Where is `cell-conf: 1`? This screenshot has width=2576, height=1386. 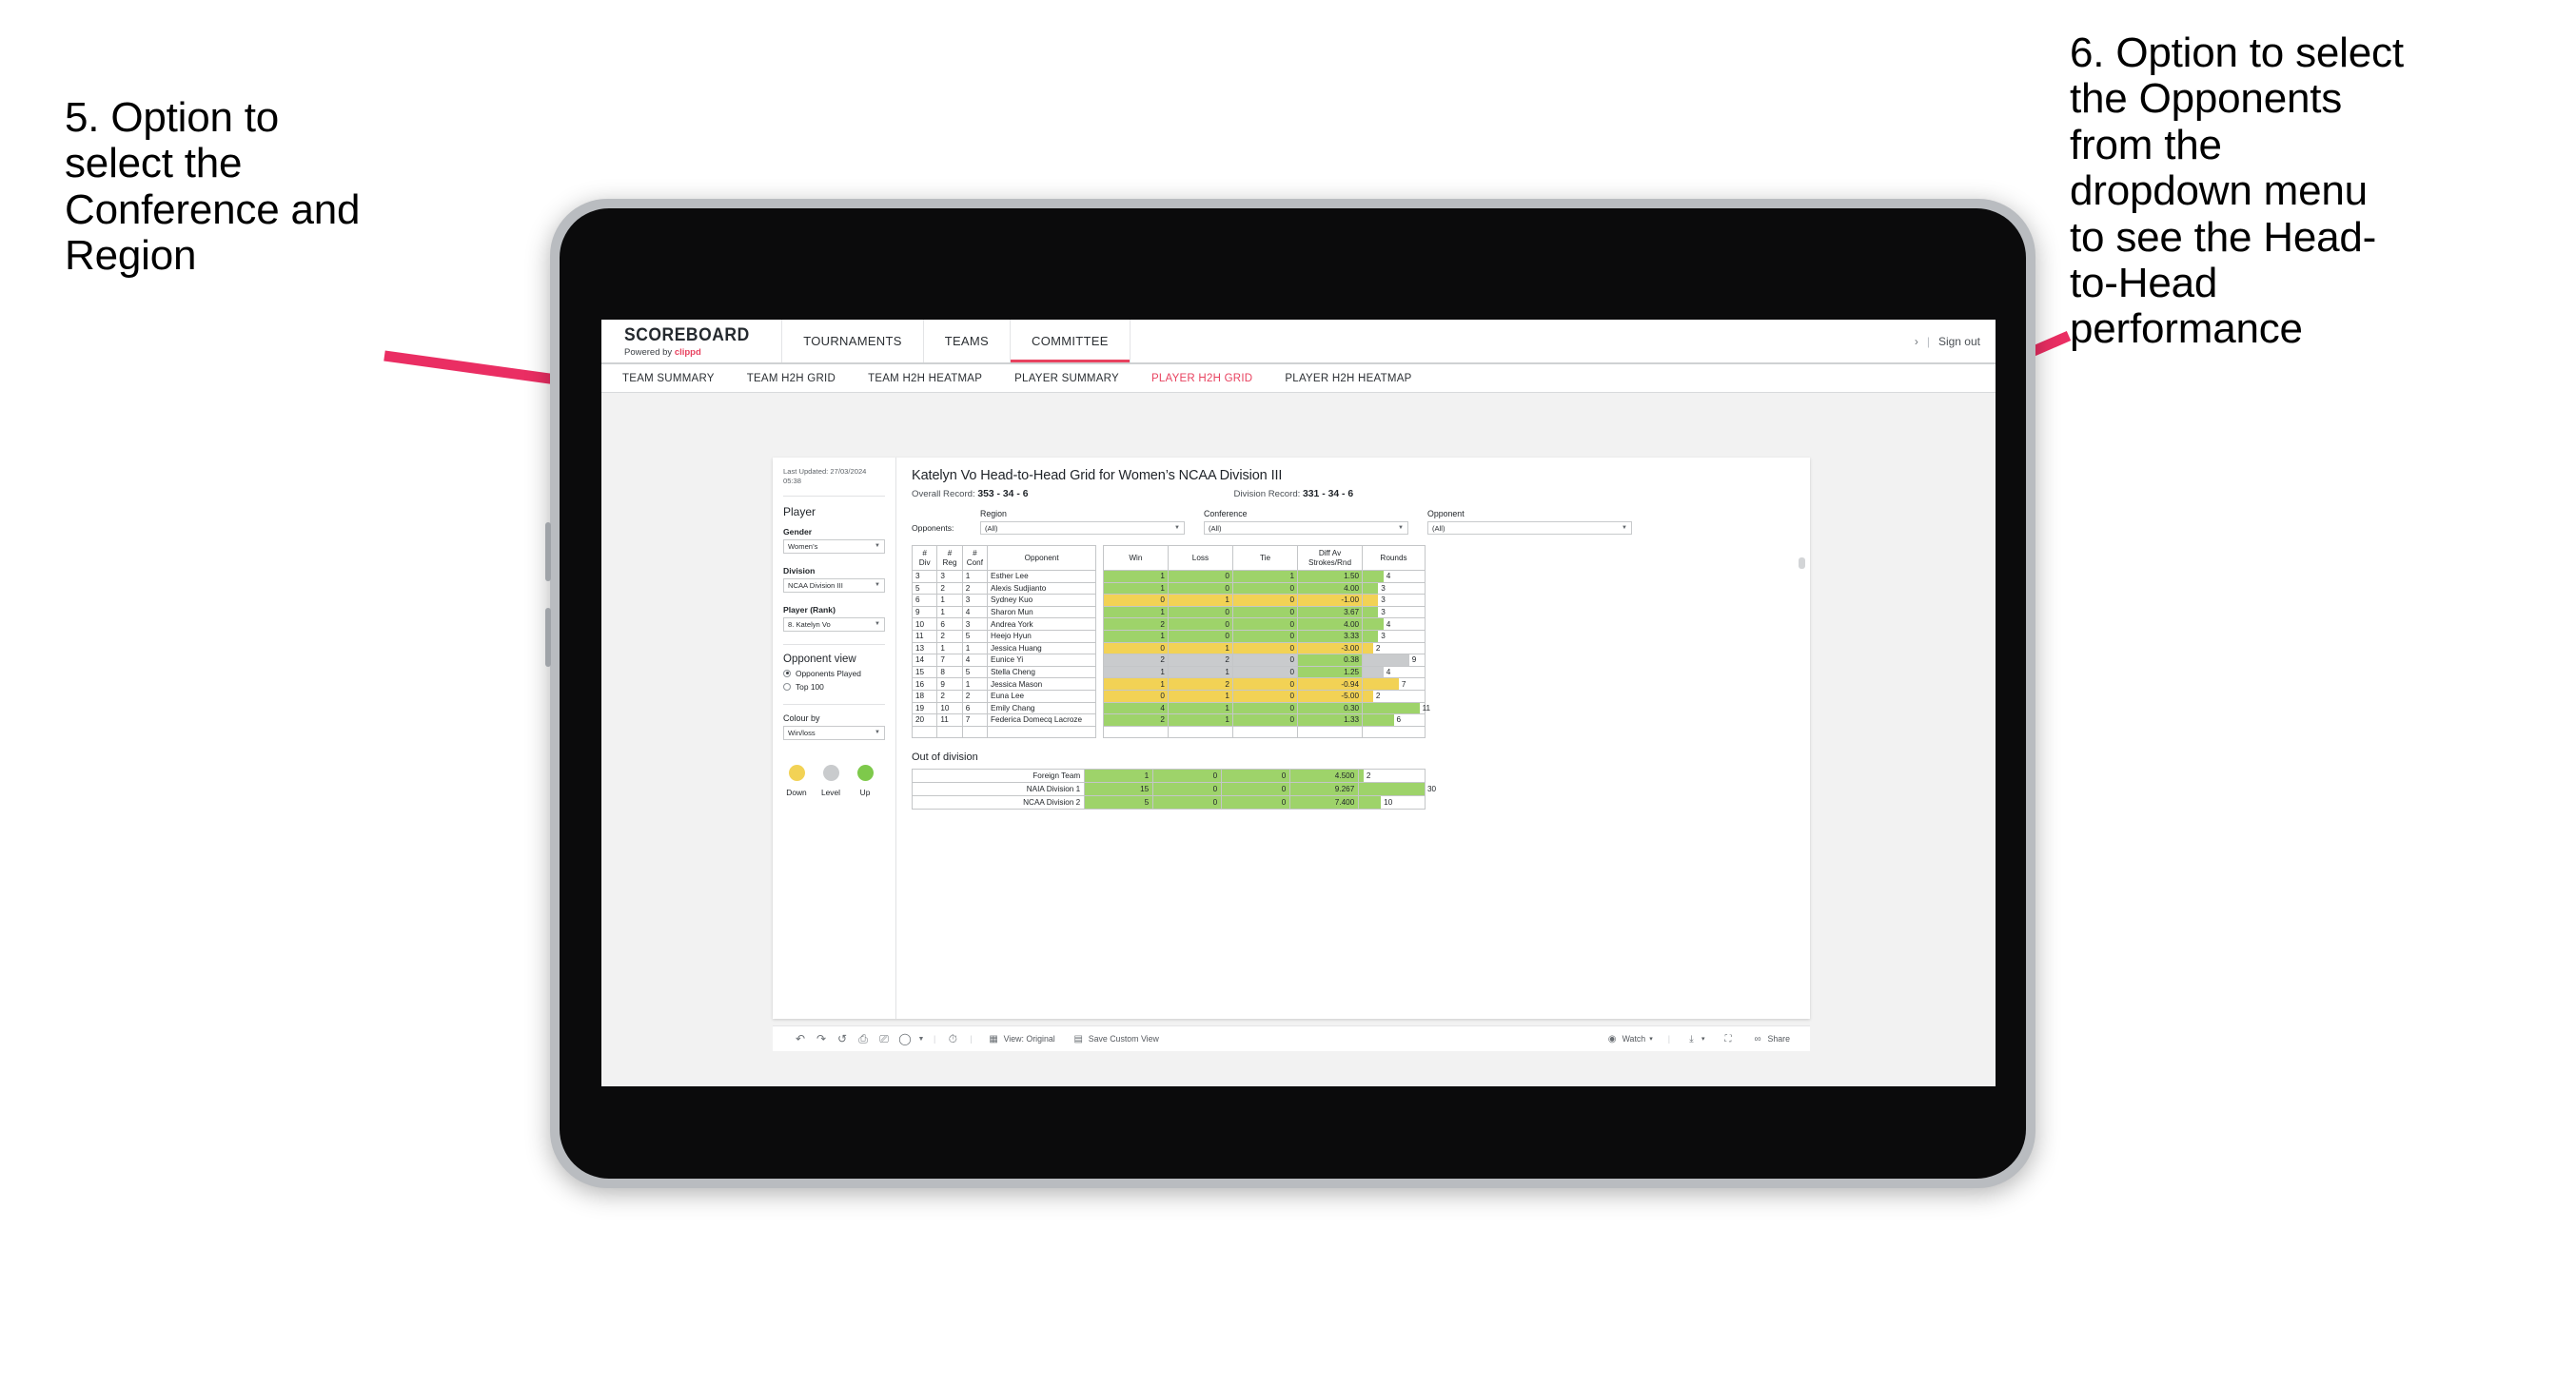 cell-conf: 1 is located at coordinates (975, 576).